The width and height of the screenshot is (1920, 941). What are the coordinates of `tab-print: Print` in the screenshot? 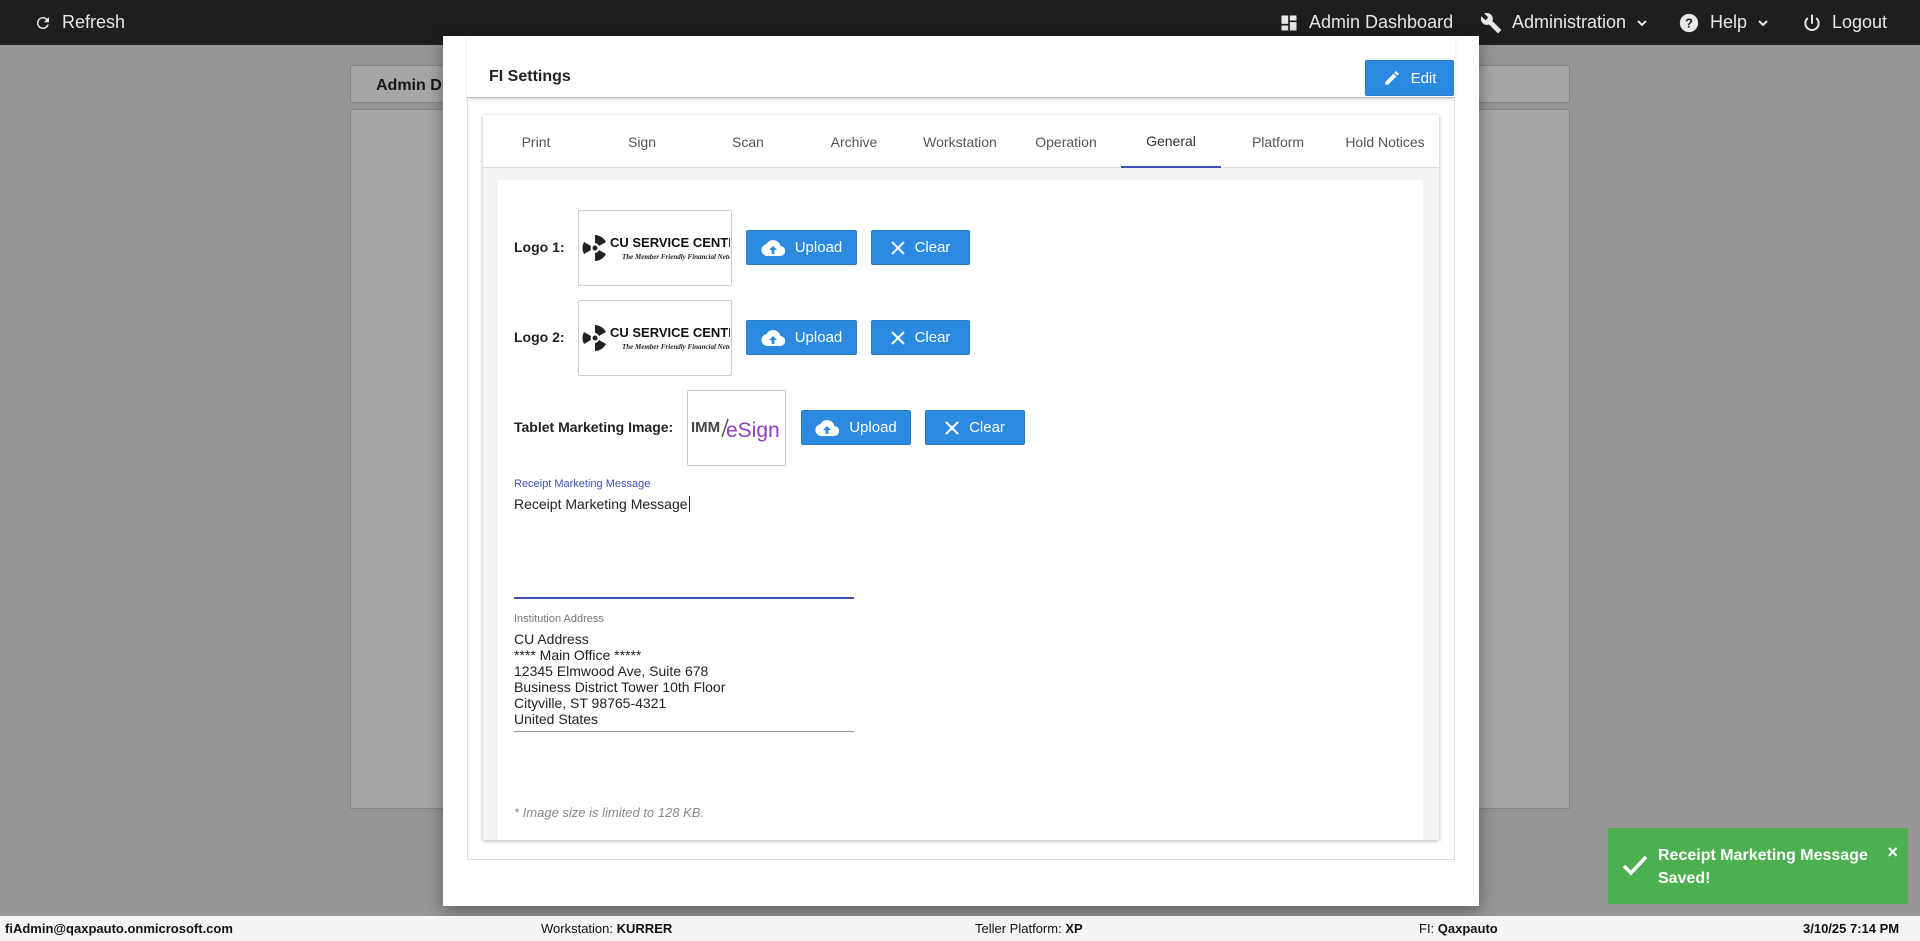 It's located at (536, 141).